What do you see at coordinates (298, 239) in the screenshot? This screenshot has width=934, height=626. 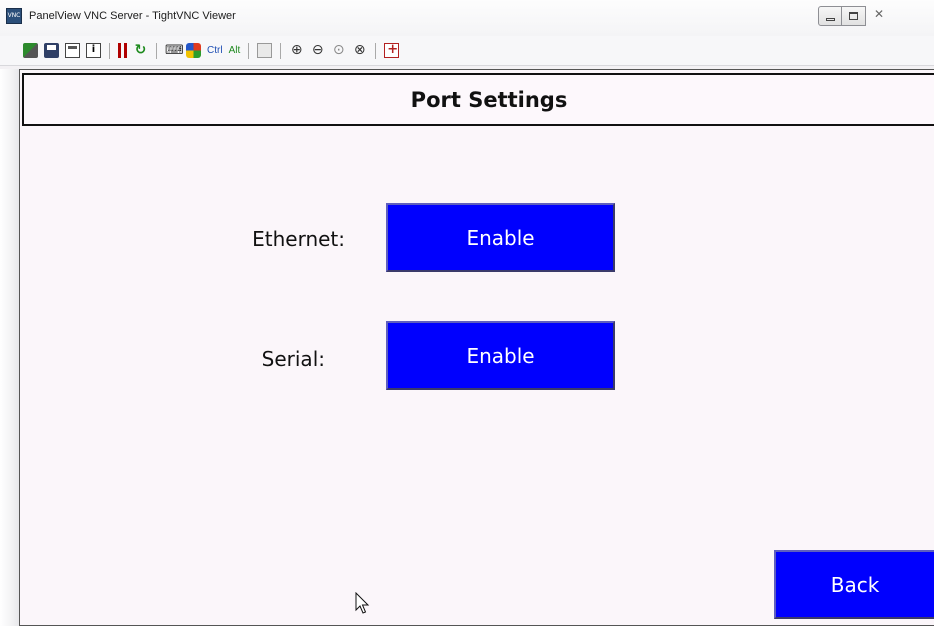 I see `ethernet-label: Ethernet:` at bounding box center [298, 239].